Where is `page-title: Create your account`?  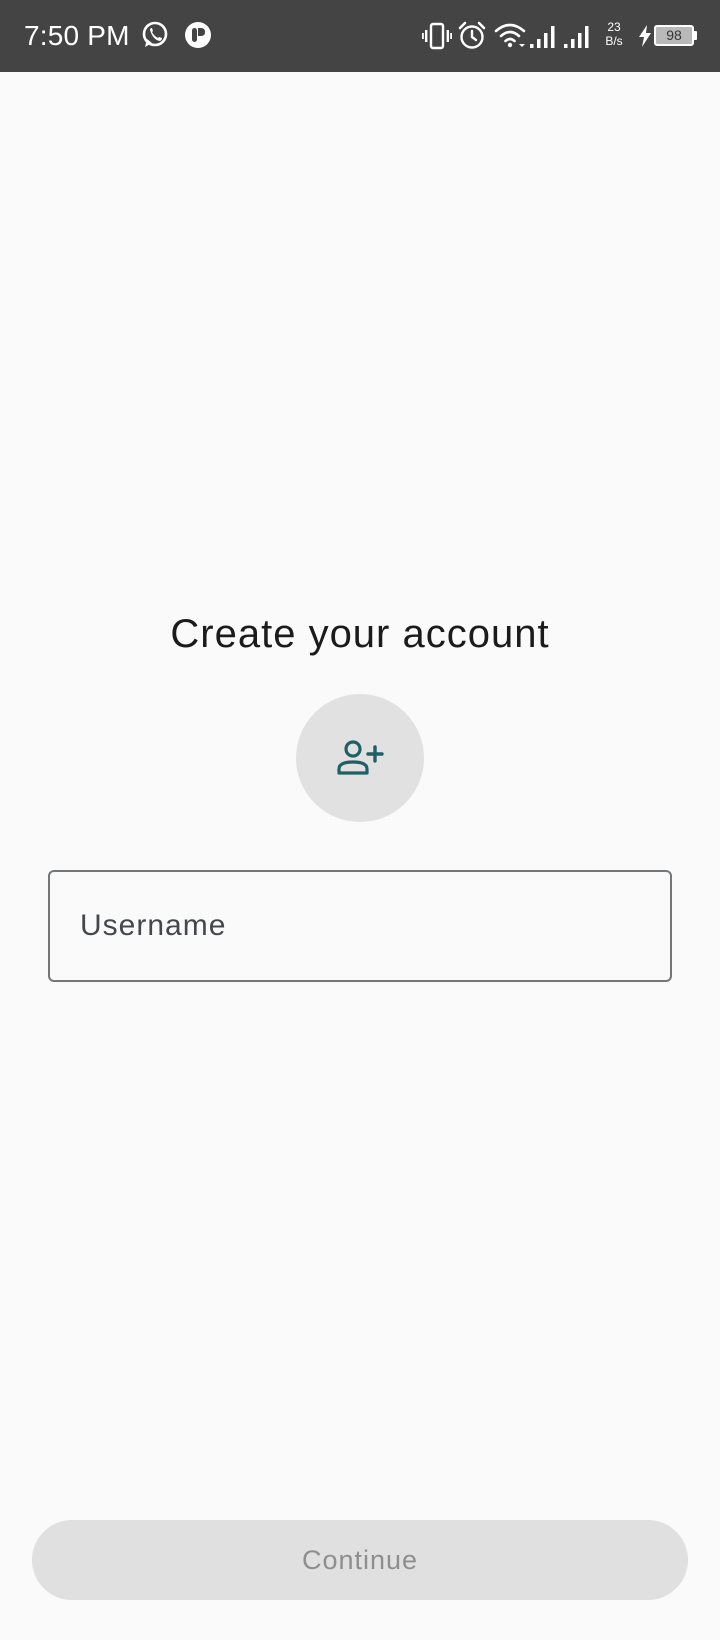
page-title: Create your account is located at coordinates (360, 634).